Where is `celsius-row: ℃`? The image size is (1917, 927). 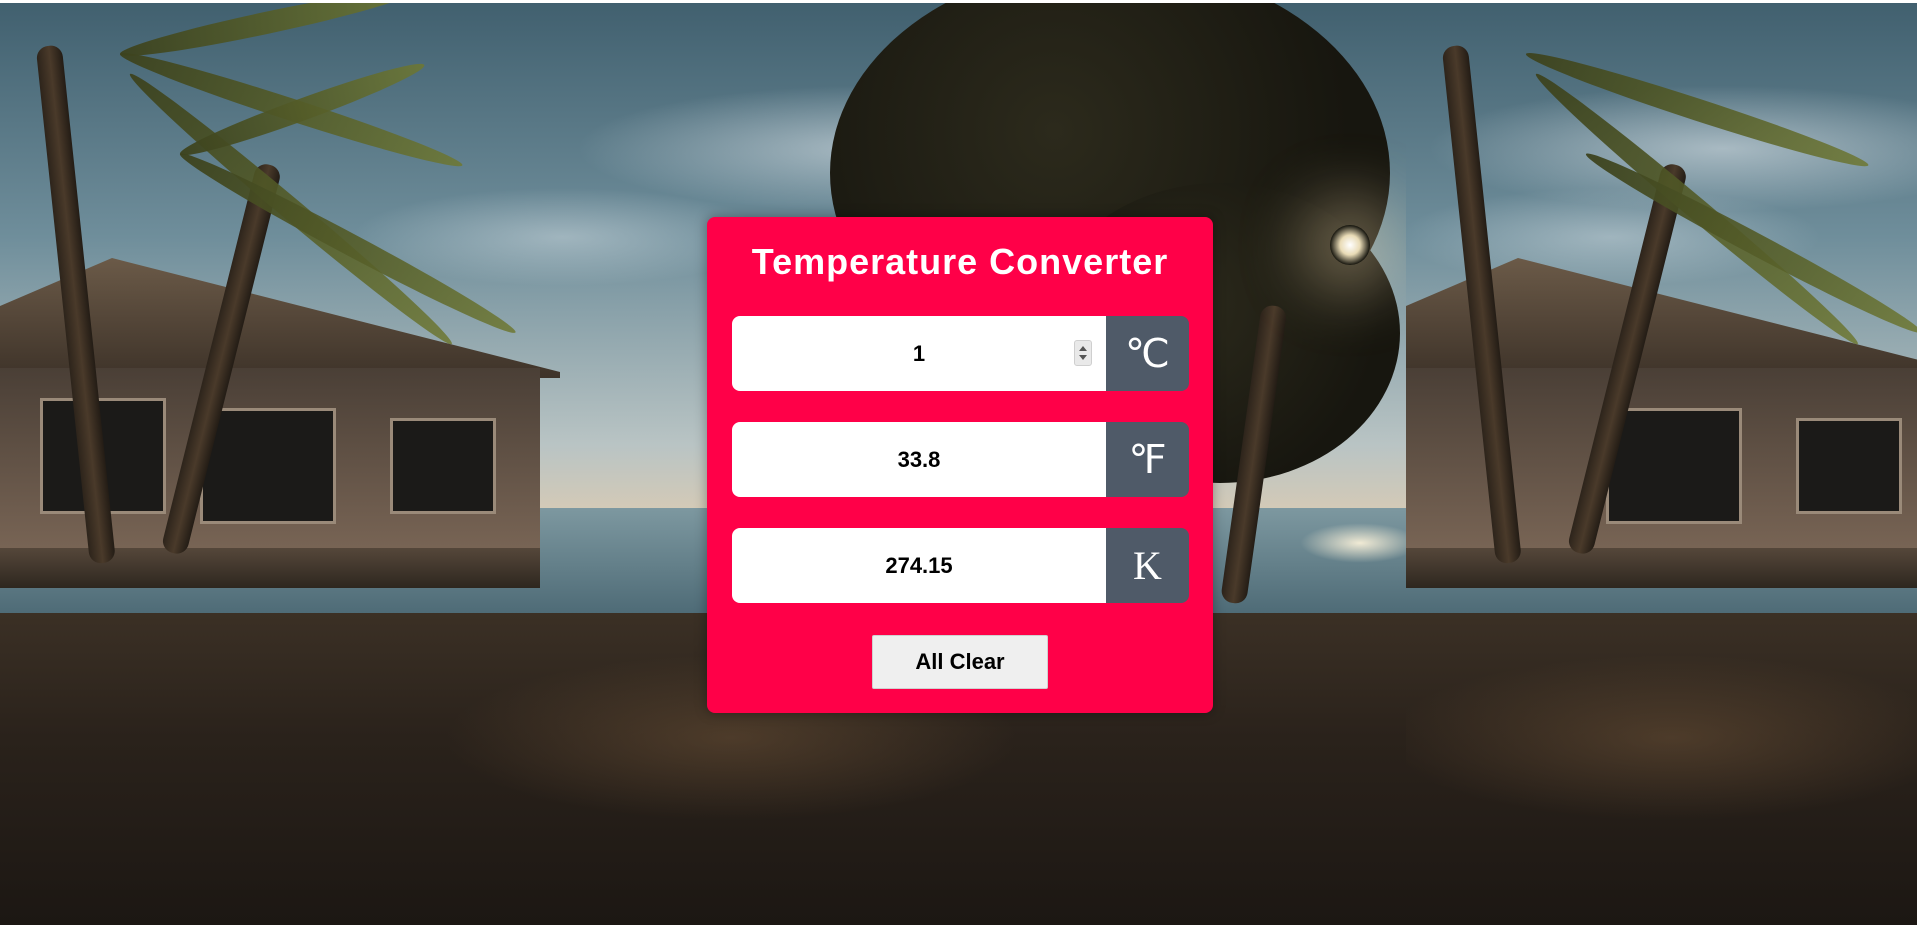
celsius-row: ℃ is located at coordinates (960, 353).